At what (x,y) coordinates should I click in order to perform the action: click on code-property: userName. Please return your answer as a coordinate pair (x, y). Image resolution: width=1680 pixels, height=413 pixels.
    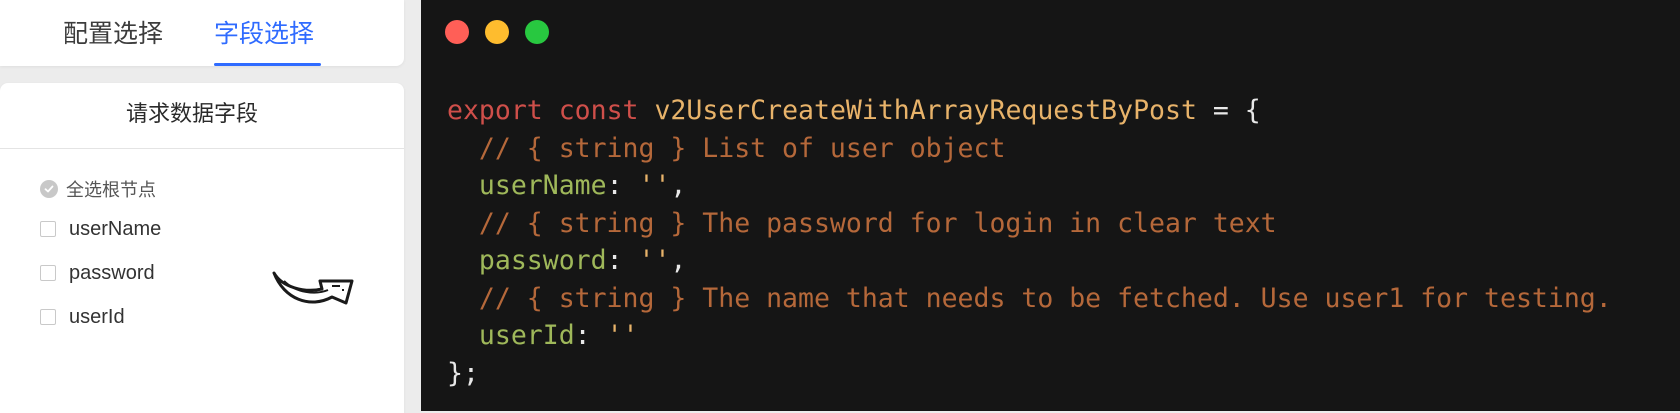
    Looking at the image, I should click on (542, 185).